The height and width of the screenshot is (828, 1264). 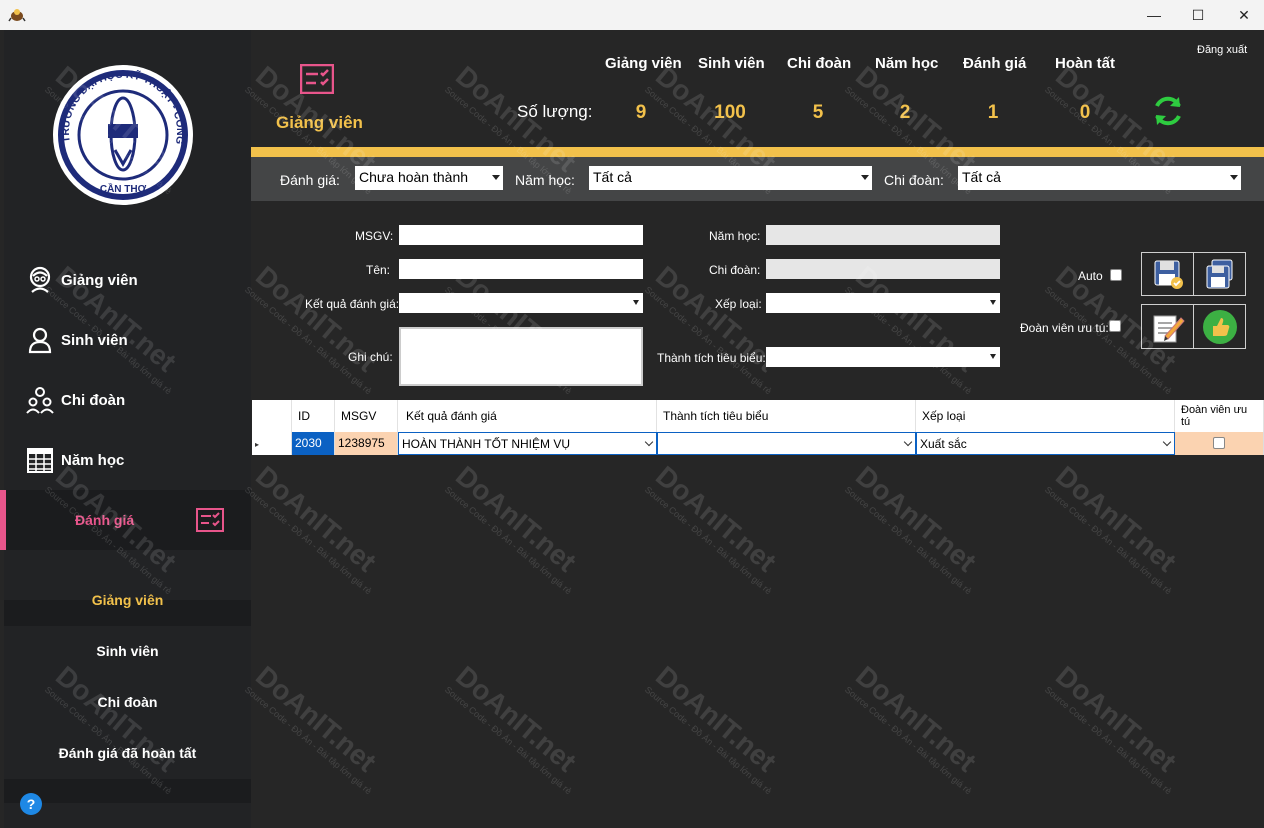 What do you see at coordinates (272, 443) in the screenshot?
I see `row-selector: ▸` at bounding box center [272, 443].